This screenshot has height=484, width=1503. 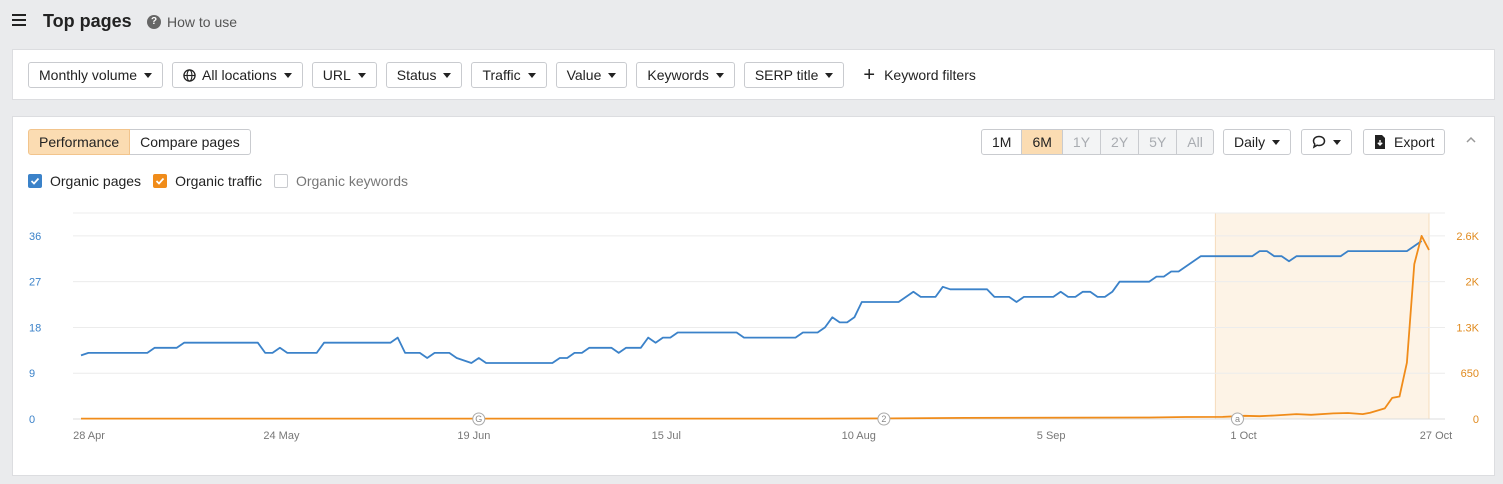 I want to click on keywords-label: Keywords, so click(x=678, y=75).